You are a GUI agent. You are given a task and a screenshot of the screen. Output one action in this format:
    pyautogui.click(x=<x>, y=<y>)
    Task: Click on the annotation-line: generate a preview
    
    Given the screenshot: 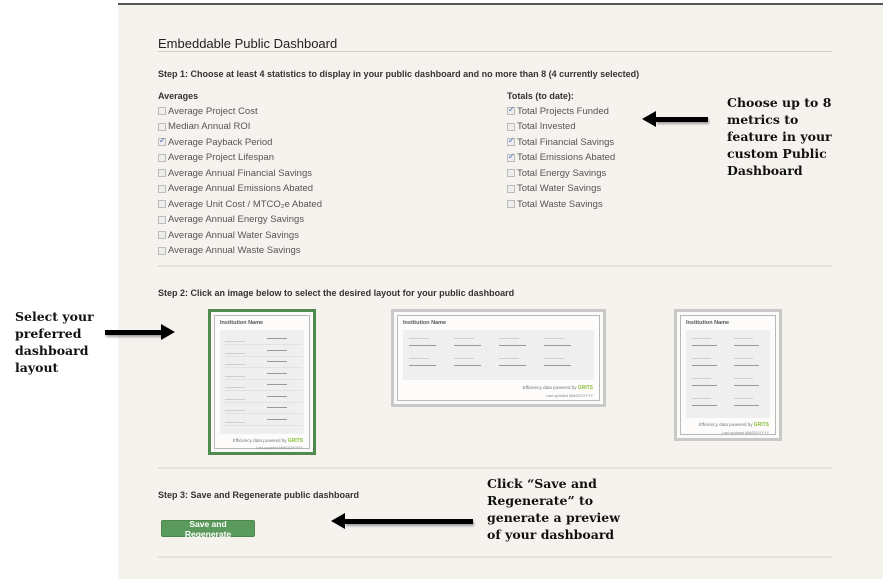 What is the action you would take?
    pyautogui.click(x=553, y=517)
    